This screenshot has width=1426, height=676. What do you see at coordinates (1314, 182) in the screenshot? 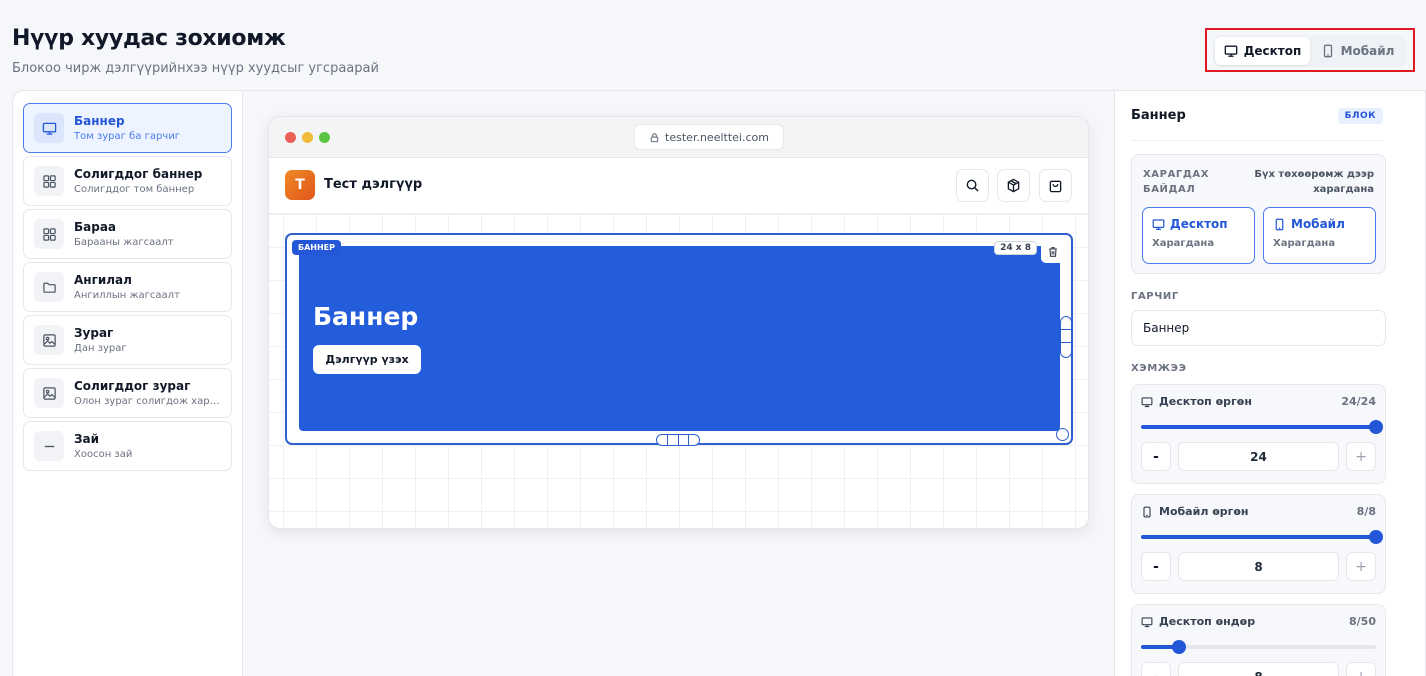
I see `visibility-note: Бүх төхөөрөмж дээр харагдана` at bounding box center [1314, 182].